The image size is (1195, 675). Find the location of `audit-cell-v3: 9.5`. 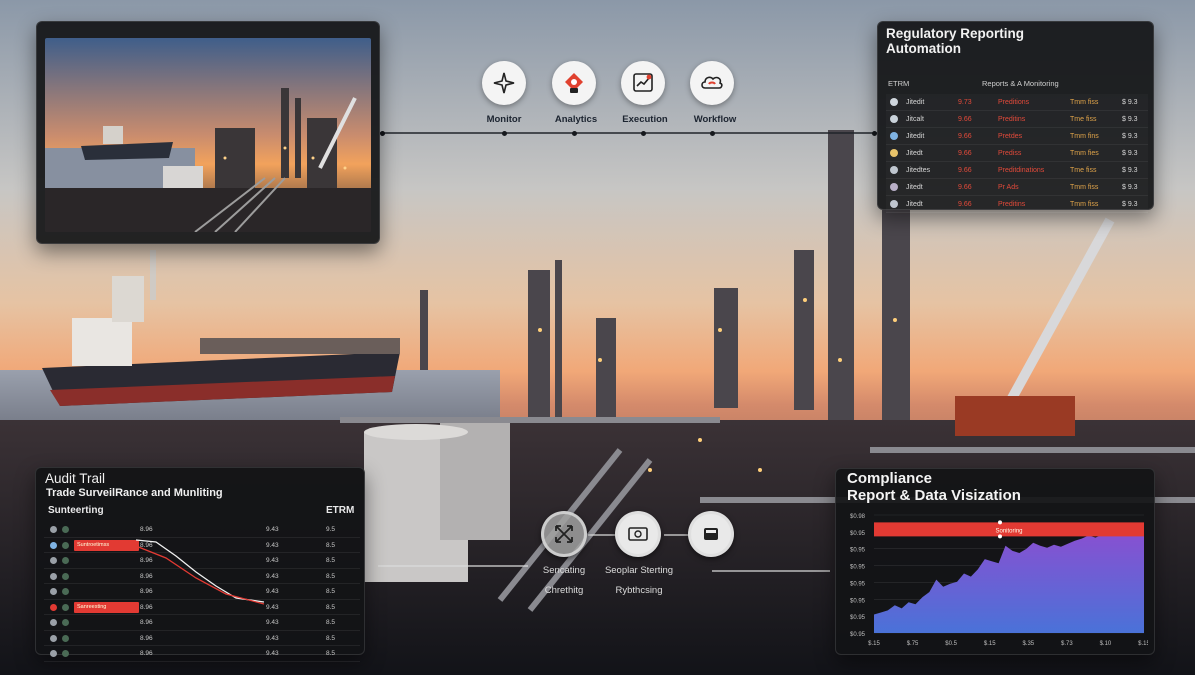

audit-cell-v3: 9.5 is located at coordinates (331, 529).